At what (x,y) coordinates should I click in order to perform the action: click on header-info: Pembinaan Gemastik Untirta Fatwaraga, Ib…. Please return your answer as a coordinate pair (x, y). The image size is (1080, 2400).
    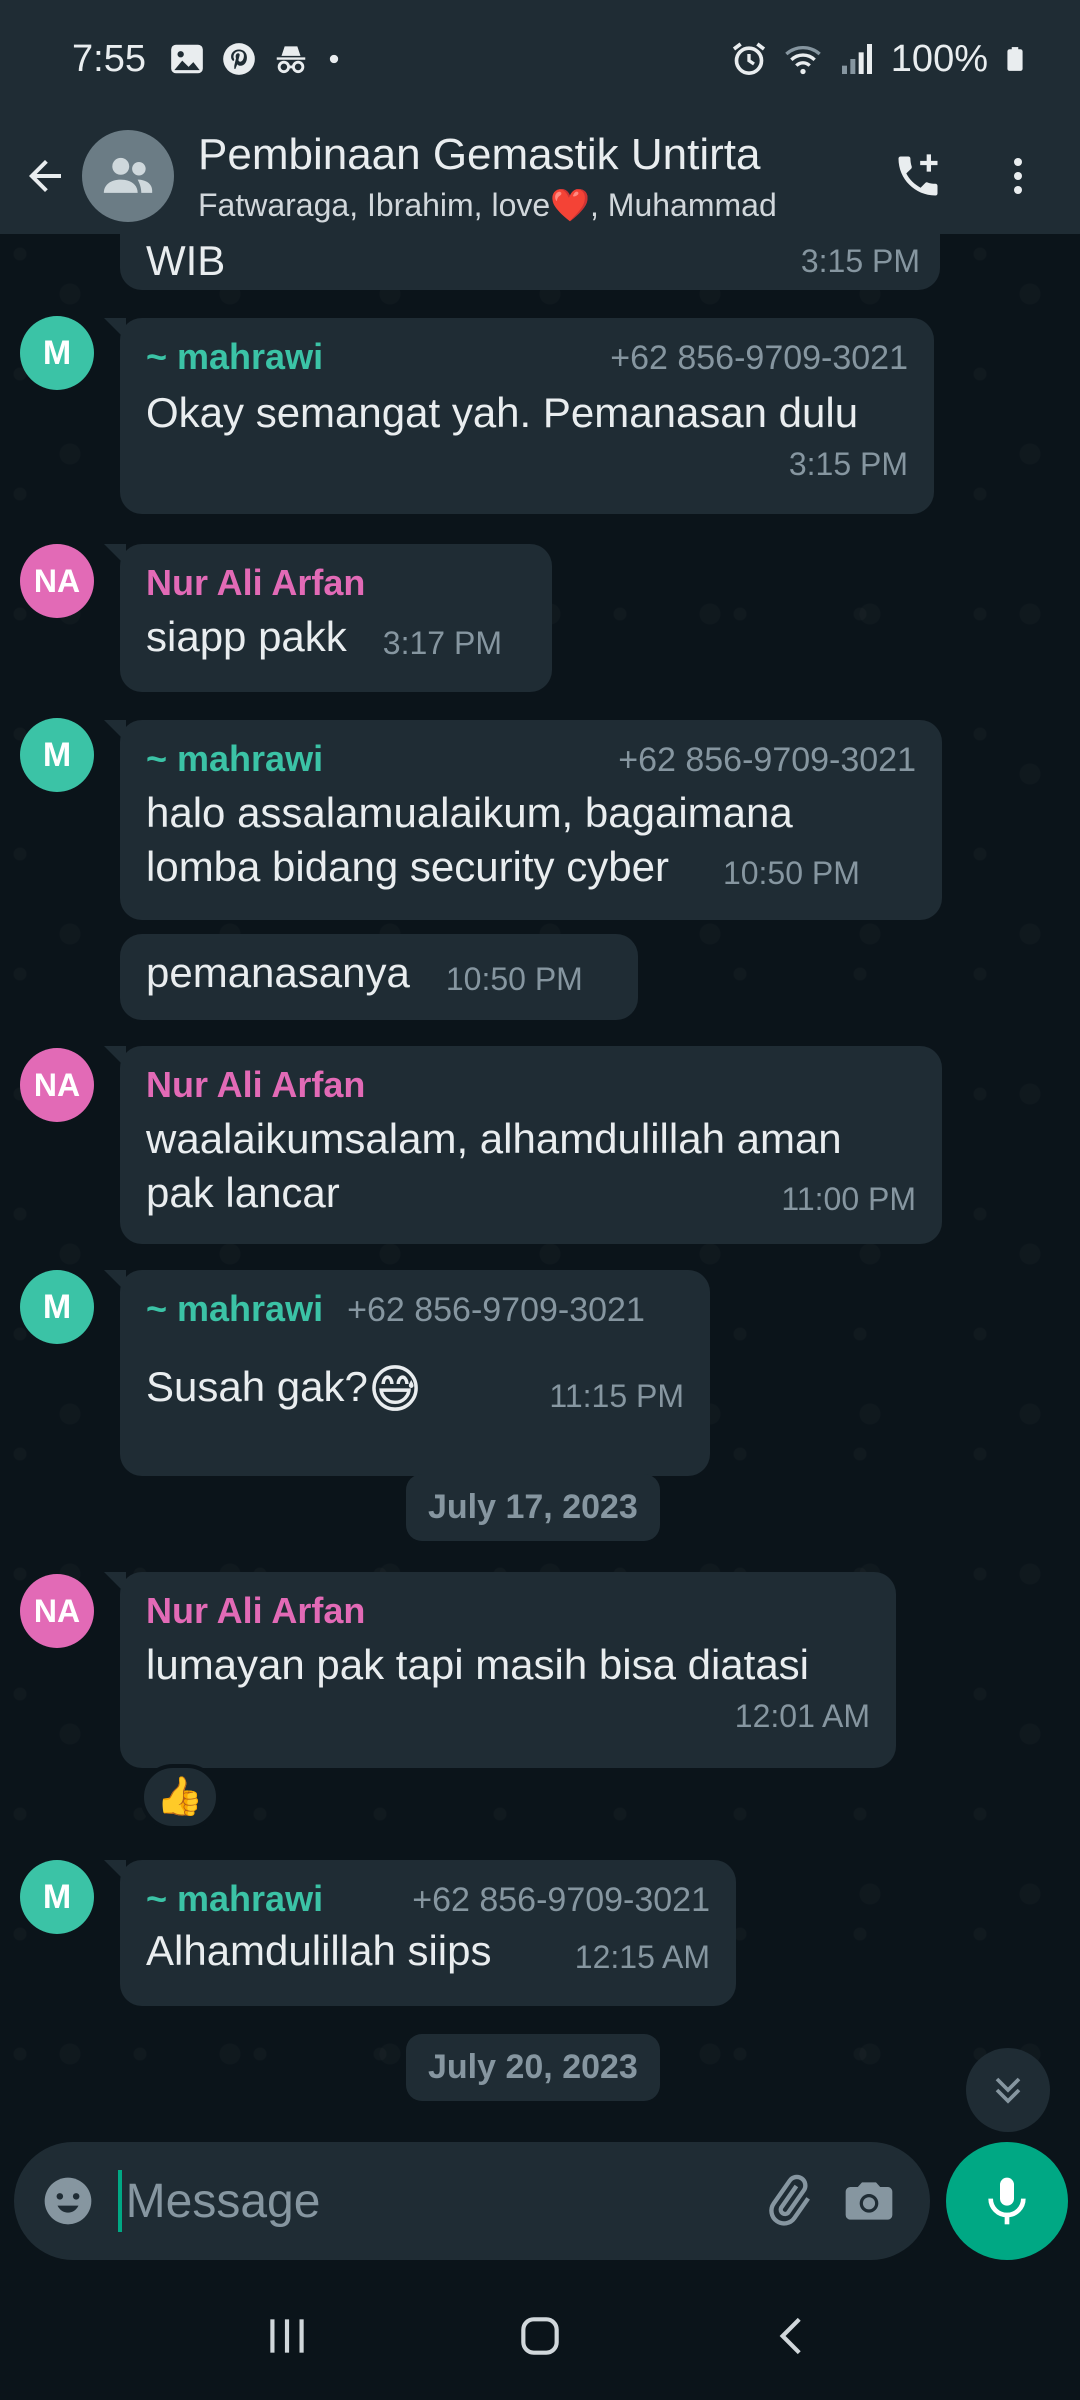
    Looking at the image, I should click on (518, 176).